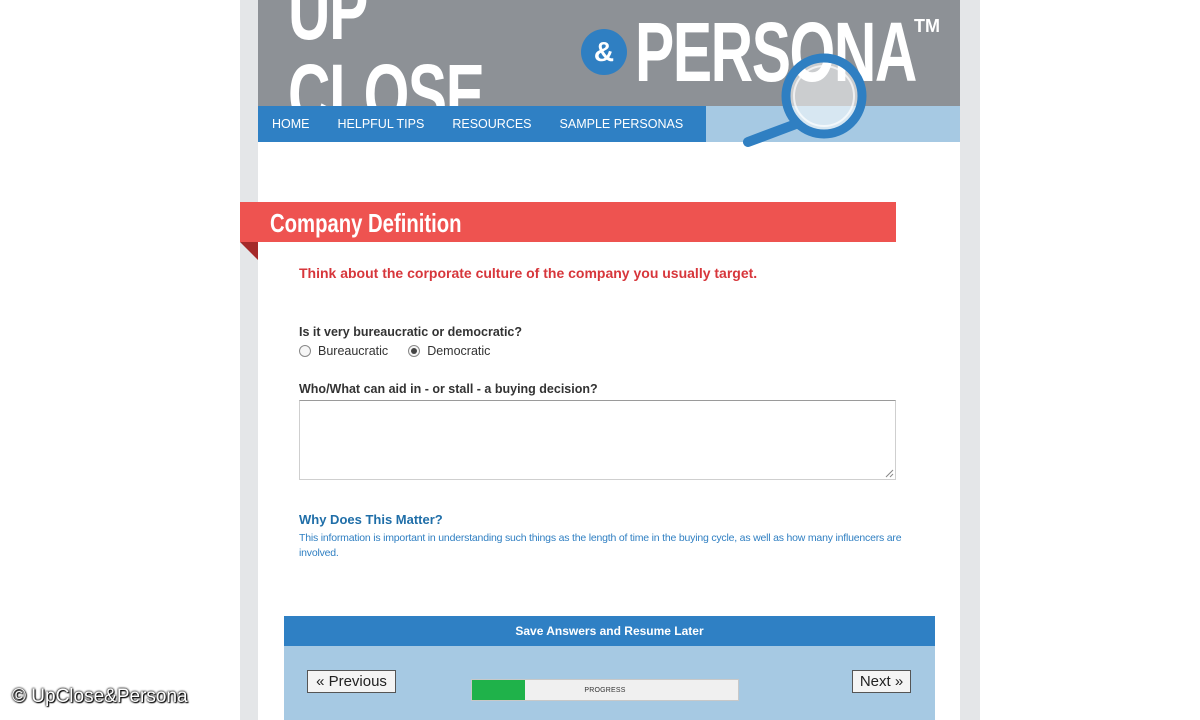  Describe the element at coordinates (411, 332) in the screenshot. I see `question-bureaucratic-label: Is it very bureaucratic or democratic?` at that location.